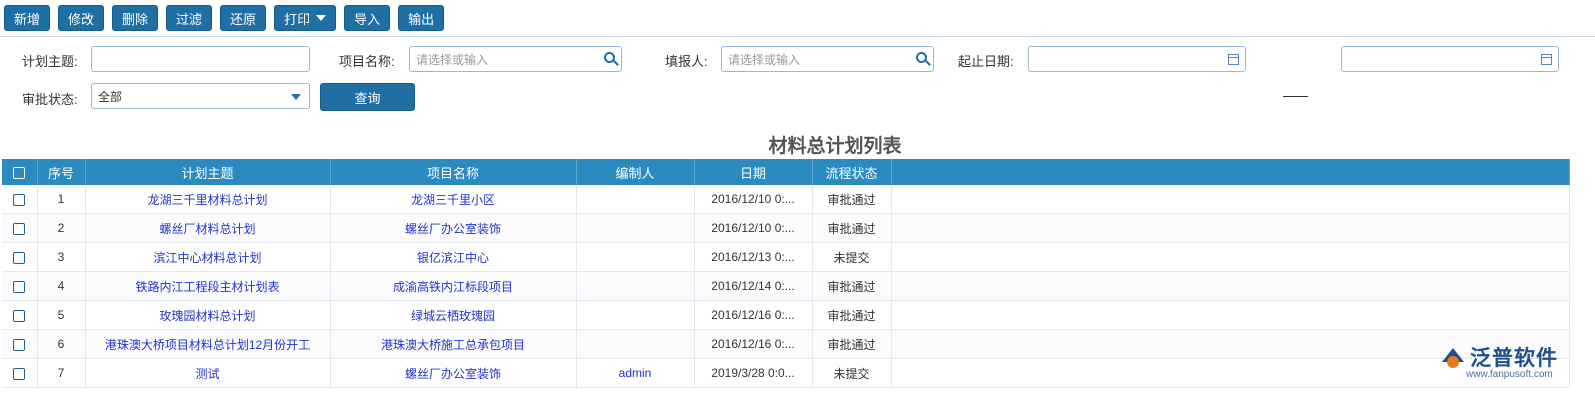 The height and width of the screenshot is (395, 1595). I want to click on table-row: 2 螺丝厂材料总计划 螺丝厂办公室装饰 2016/12/10 0:... 审批通过, so click(786, 228).